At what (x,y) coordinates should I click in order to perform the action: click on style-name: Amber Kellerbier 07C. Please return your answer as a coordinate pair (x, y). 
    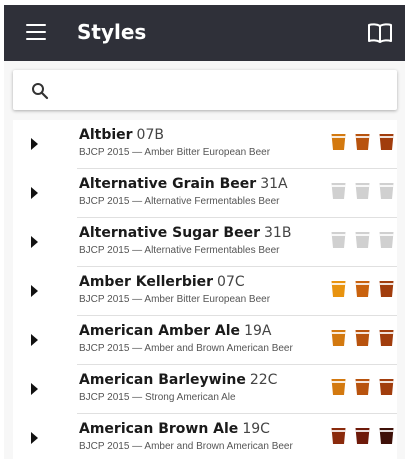
    Looking at the image, I should click on (174, 282).